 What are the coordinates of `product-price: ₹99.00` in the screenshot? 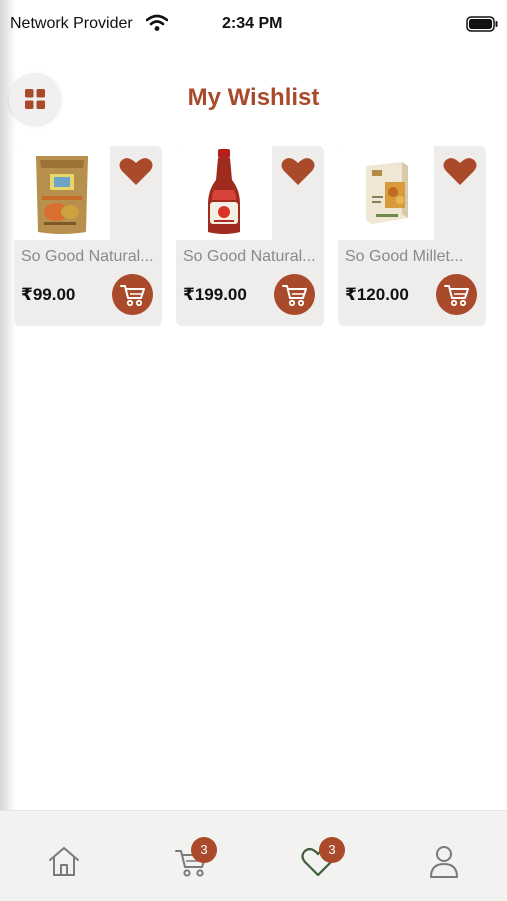 It's located at (48, 294).